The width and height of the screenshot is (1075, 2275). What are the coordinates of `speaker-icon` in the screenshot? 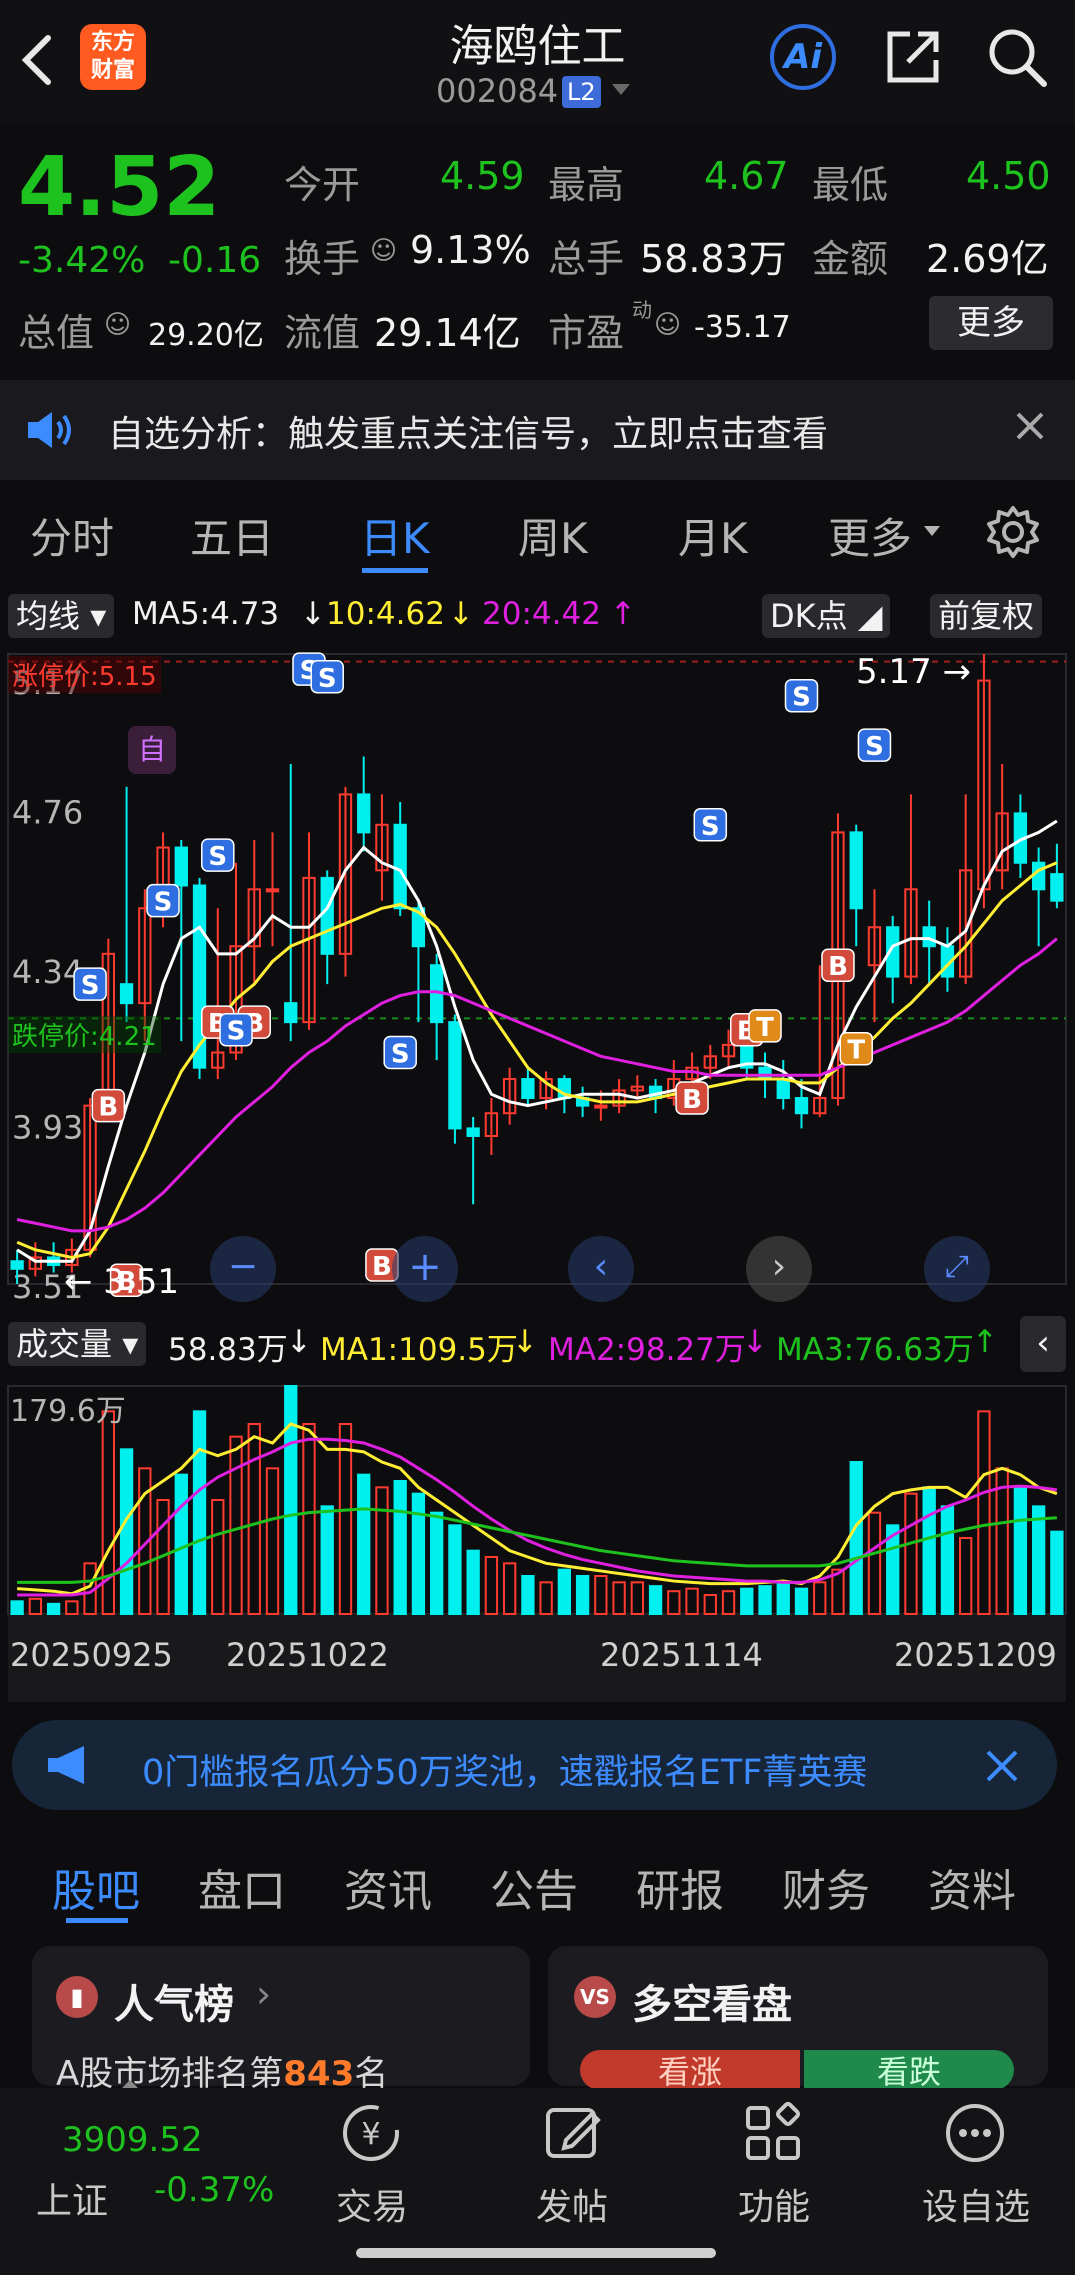 It's located at (49, 430).